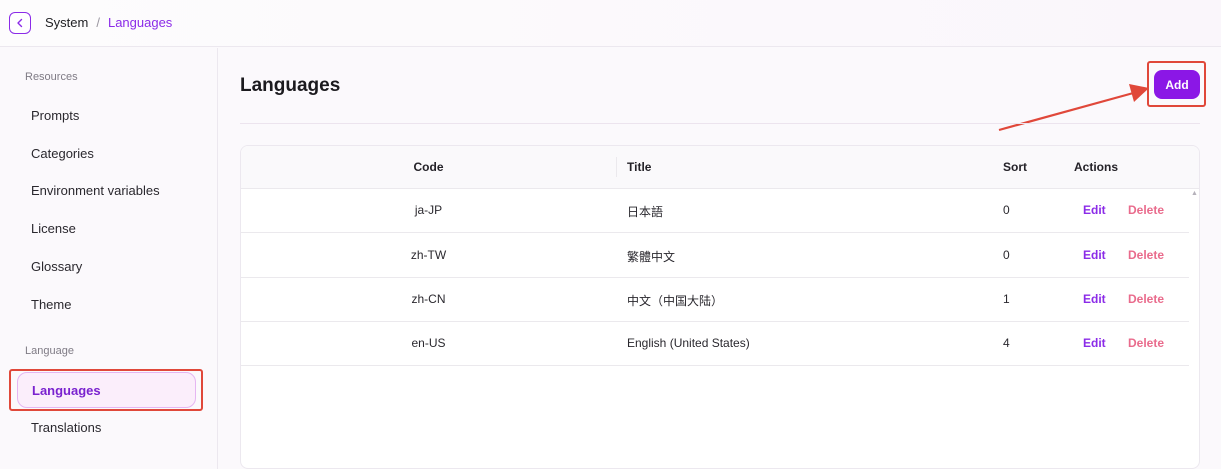 This screenshot has height=469, width=1221. Describe the element at coordinates (428, 343) in the screenshot. I see `cell-code: en-US` at that location.